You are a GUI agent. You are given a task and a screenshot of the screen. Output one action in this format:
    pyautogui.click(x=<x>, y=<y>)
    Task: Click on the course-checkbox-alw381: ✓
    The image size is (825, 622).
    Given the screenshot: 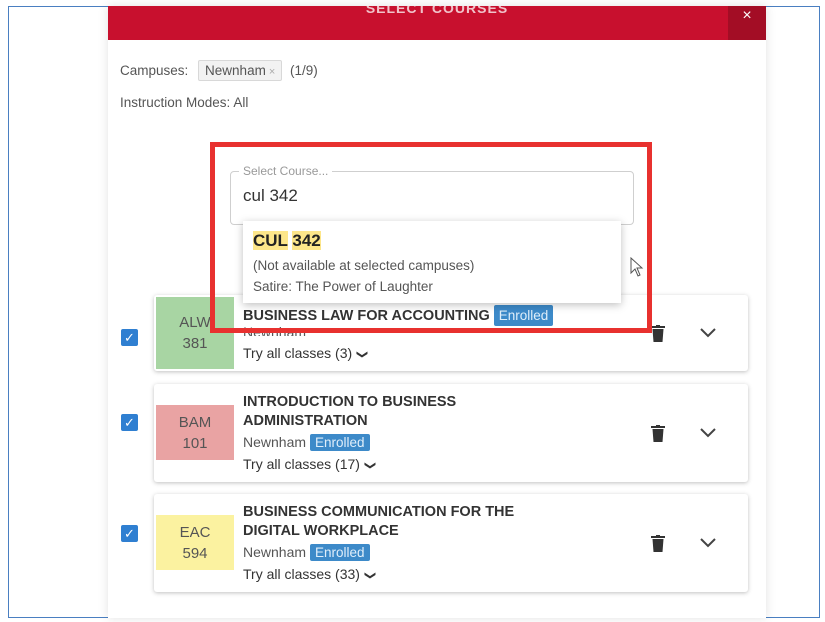 What is the action you would take?
    pyautogui.click(x=129, y=337)
    